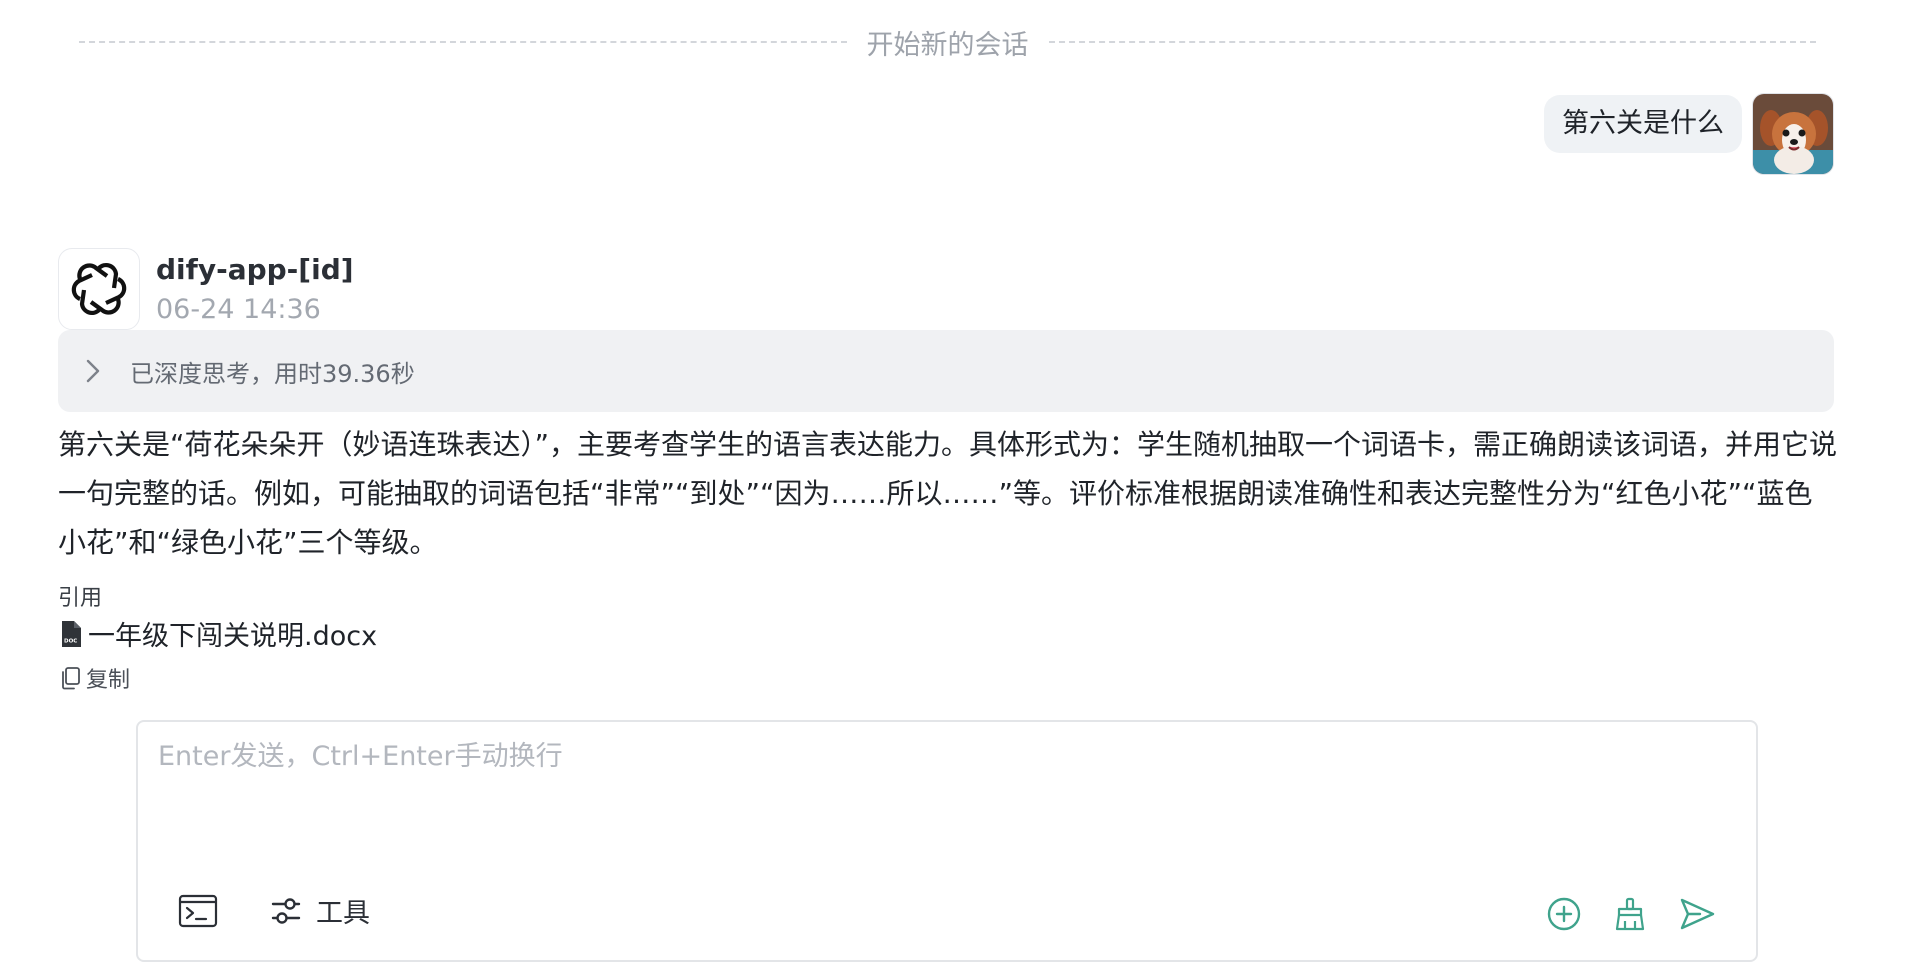  What do you see at coordinates (233, 636) in the screenshot?
I see `citation-file-name: 一年级下闯关说明.docx` at bounding box center [233, 636].